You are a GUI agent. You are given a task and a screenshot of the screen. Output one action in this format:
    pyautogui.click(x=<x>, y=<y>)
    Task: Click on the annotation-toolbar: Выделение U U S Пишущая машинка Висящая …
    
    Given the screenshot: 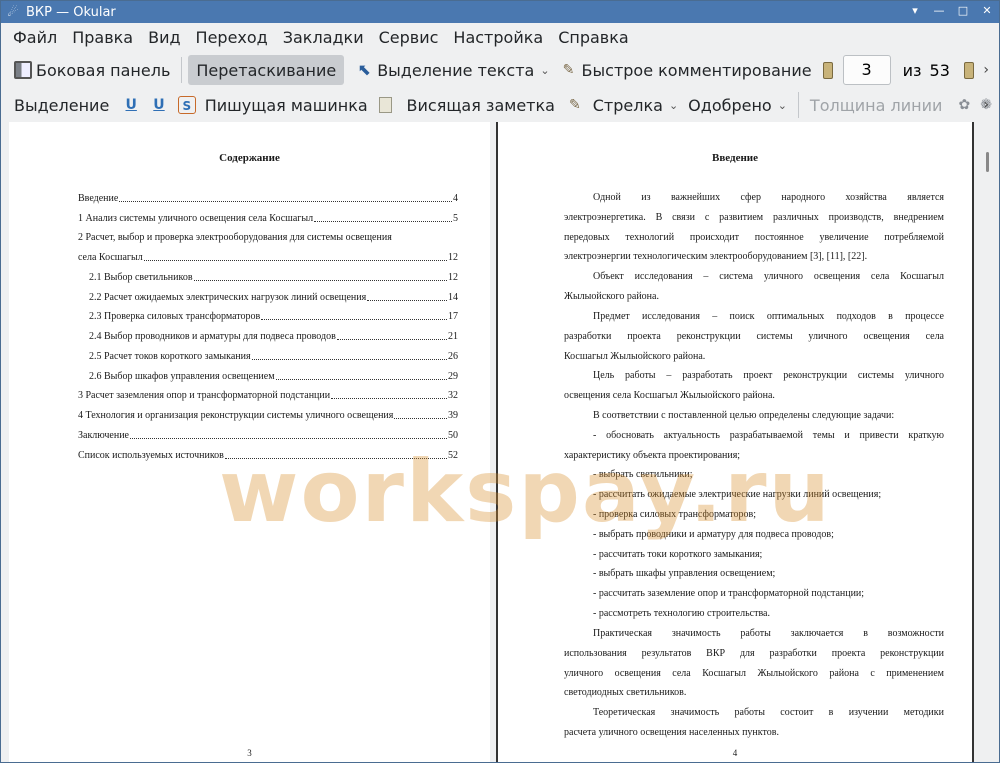 What is the action you would take?
    pyautogui.click(x=500, y=105)
    